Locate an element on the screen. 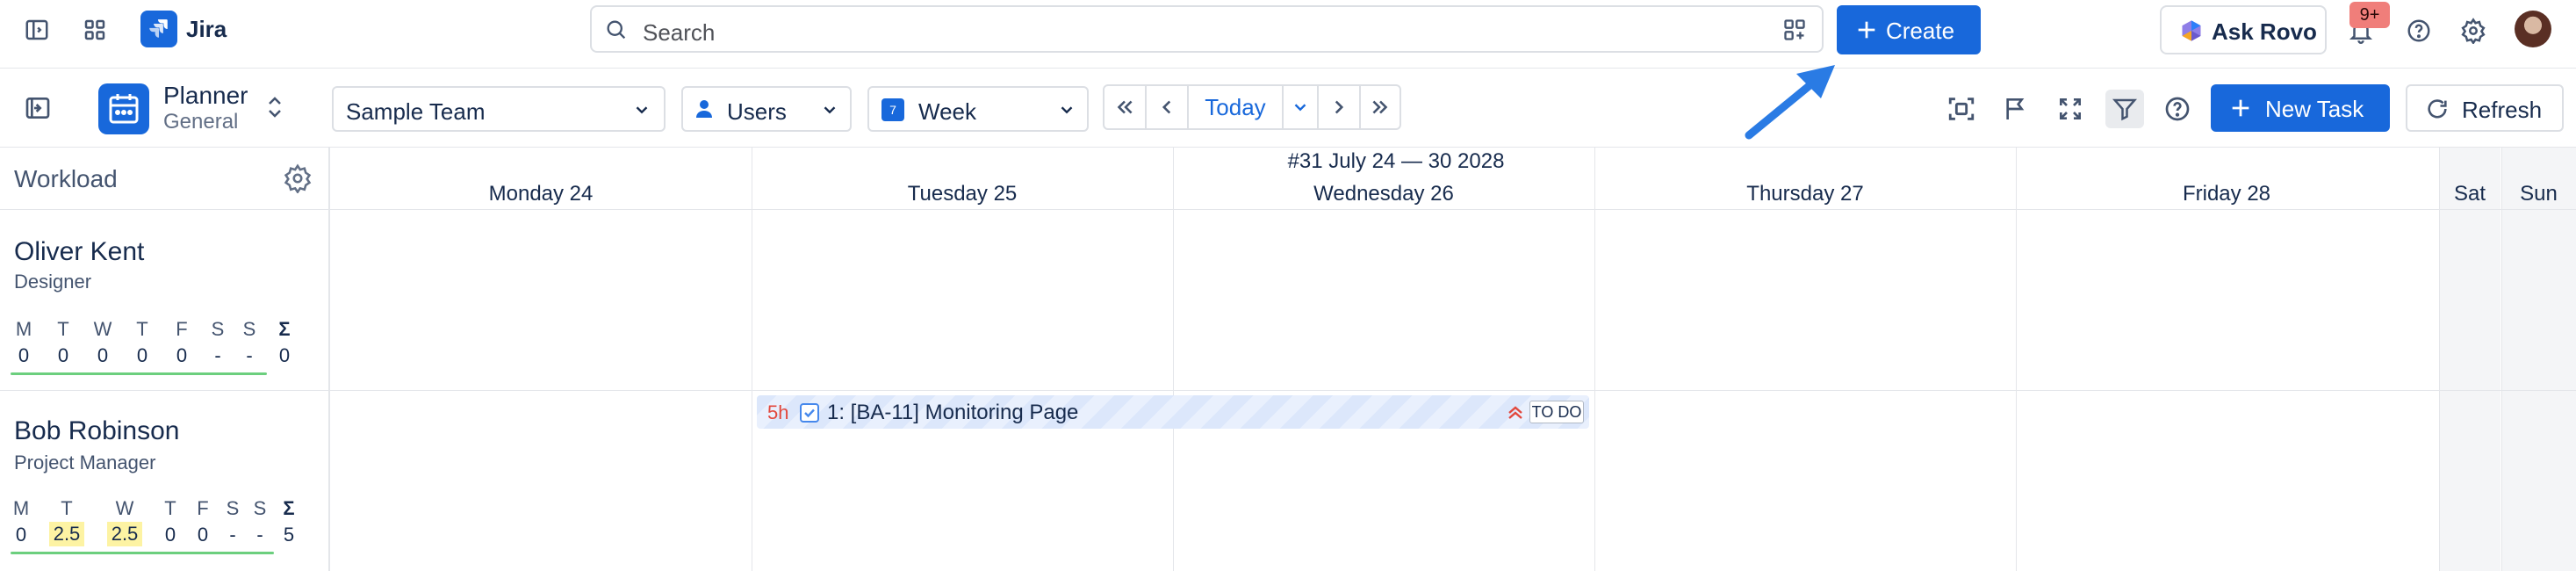 Image resolution: width=2576 pixels, height=571 pixels. task-title: 1: [BA-11] Monitoring Page is located at coordinates (953, 413).